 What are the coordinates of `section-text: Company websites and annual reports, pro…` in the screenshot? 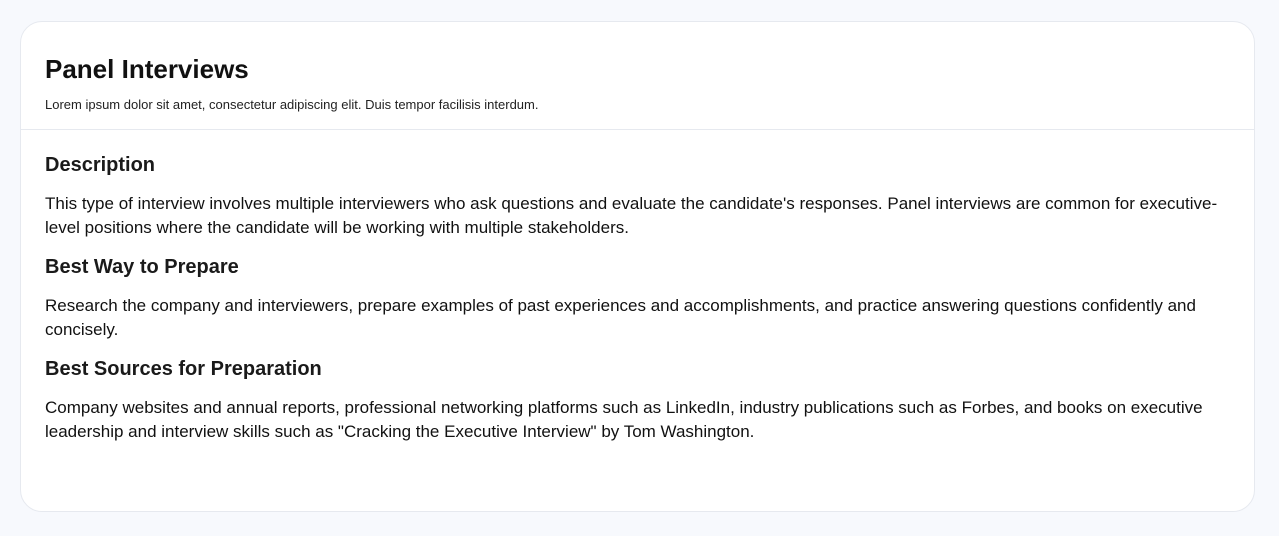 It's located at (624, 419).